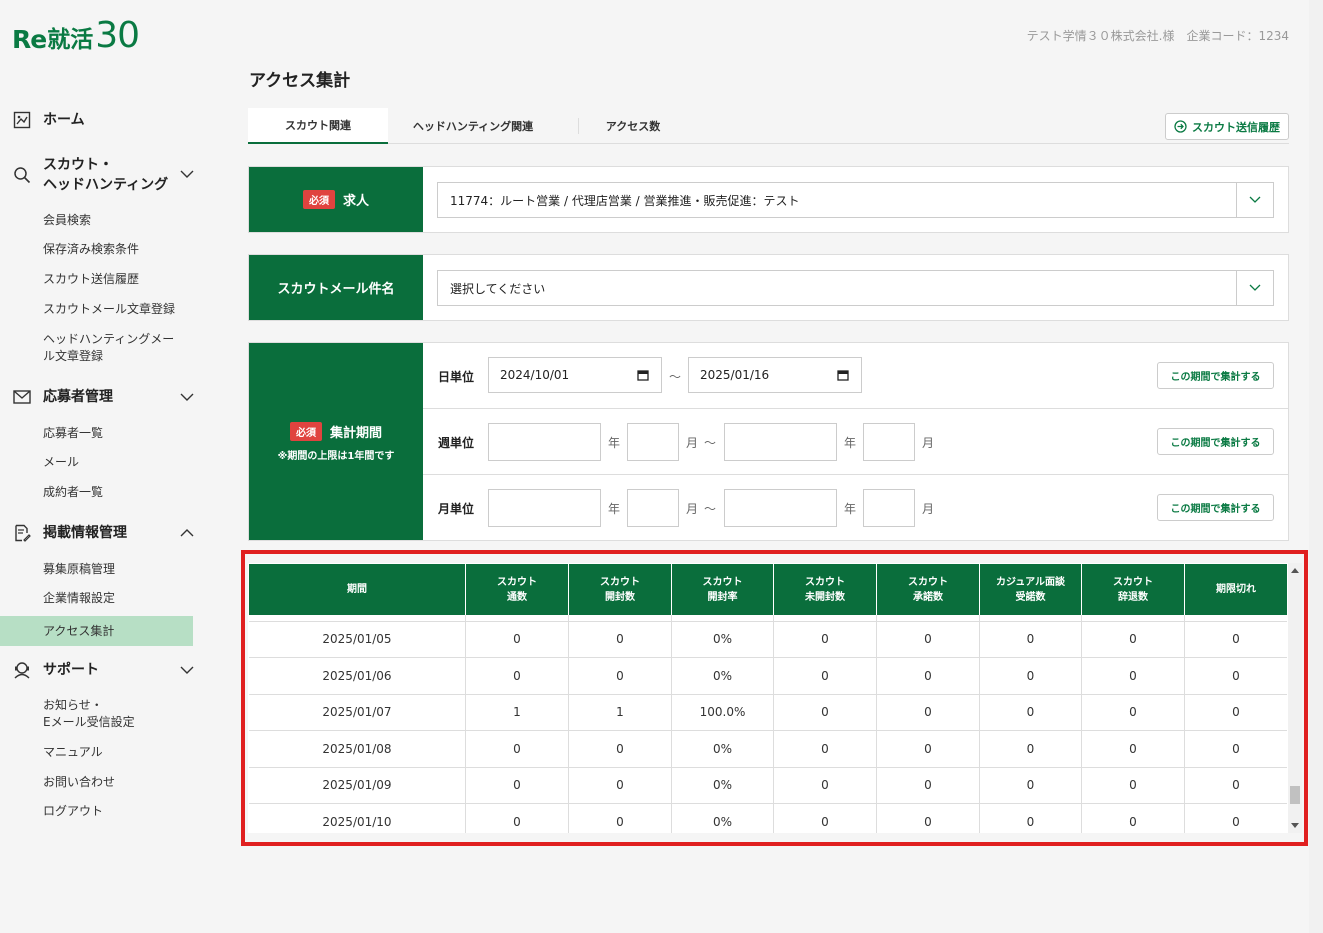 The width and height of the screenshot is (1323, 933). Describe the element at coordinates (61, 462) in the screenshot. I see `nav-mail: メール` at that location.